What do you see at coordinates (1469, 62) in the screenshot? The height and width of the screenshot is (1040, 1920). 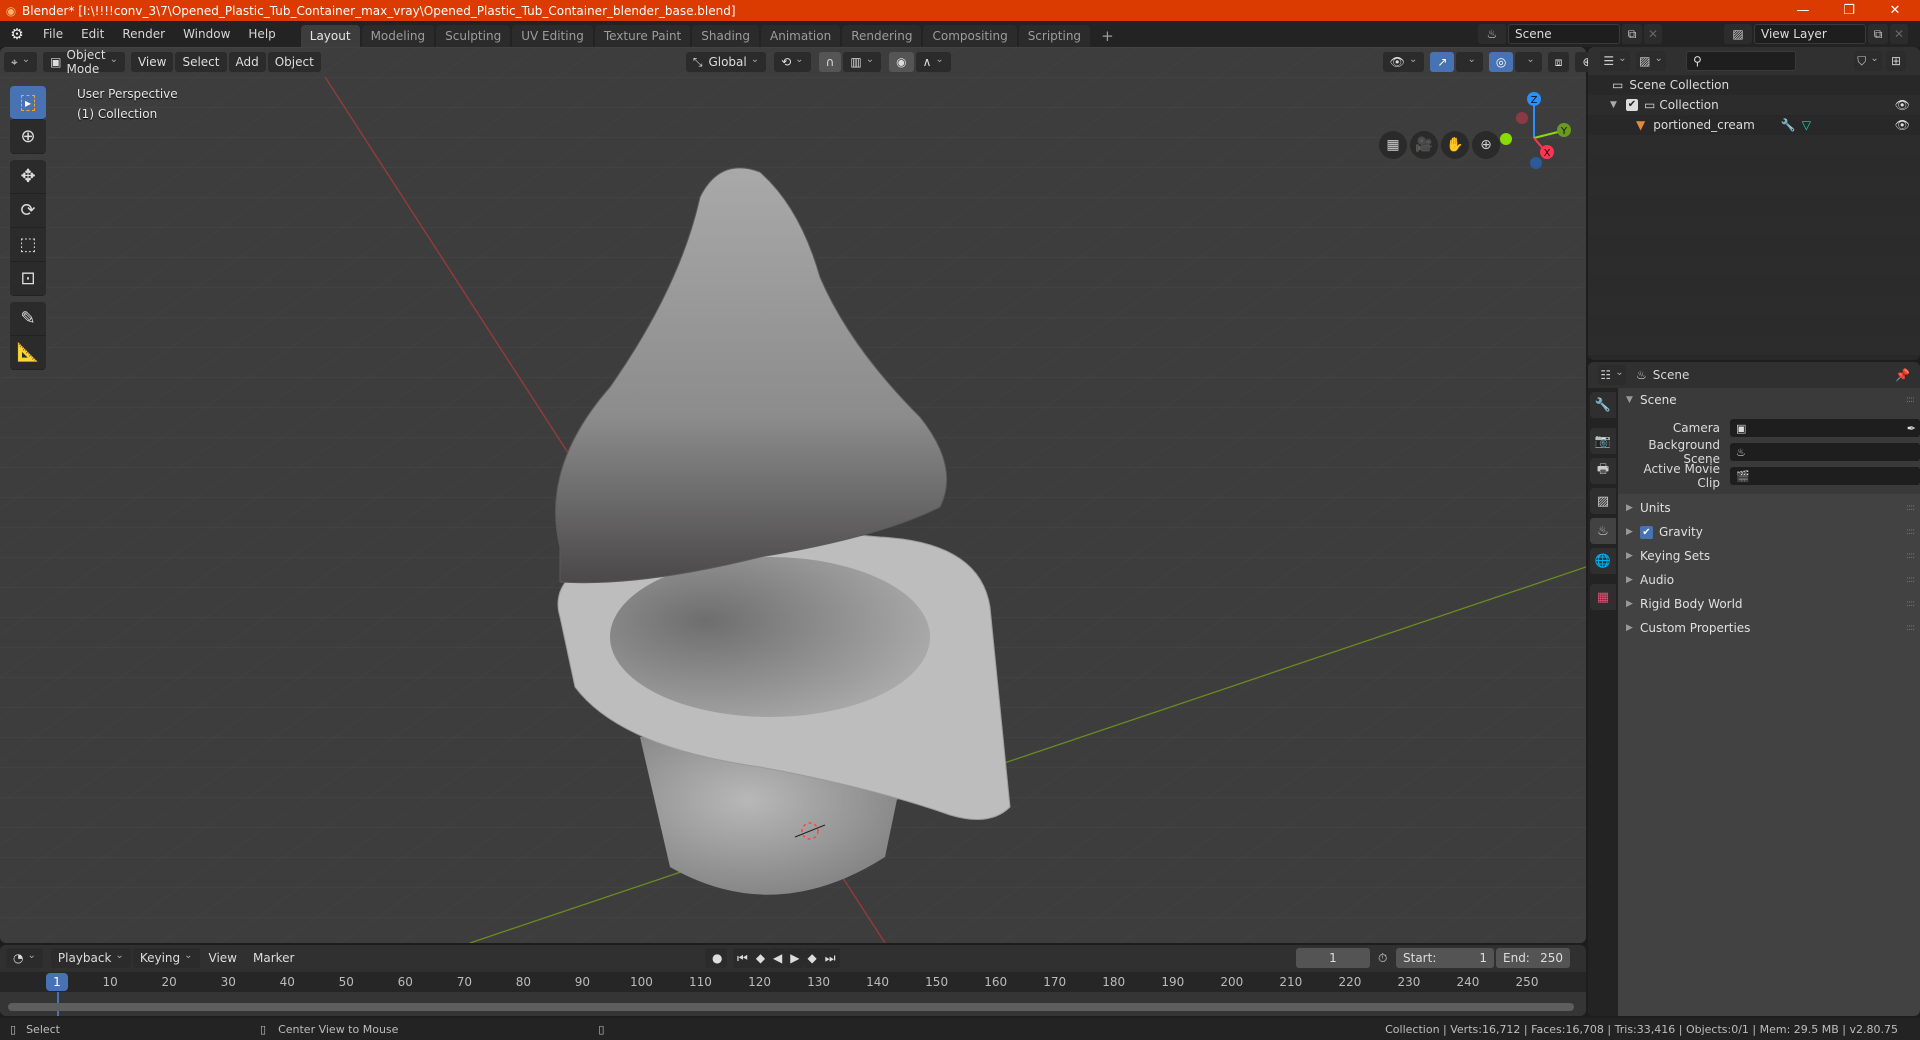 I see `gizmo-options-dropdown` at bounding box center [1469, 62].